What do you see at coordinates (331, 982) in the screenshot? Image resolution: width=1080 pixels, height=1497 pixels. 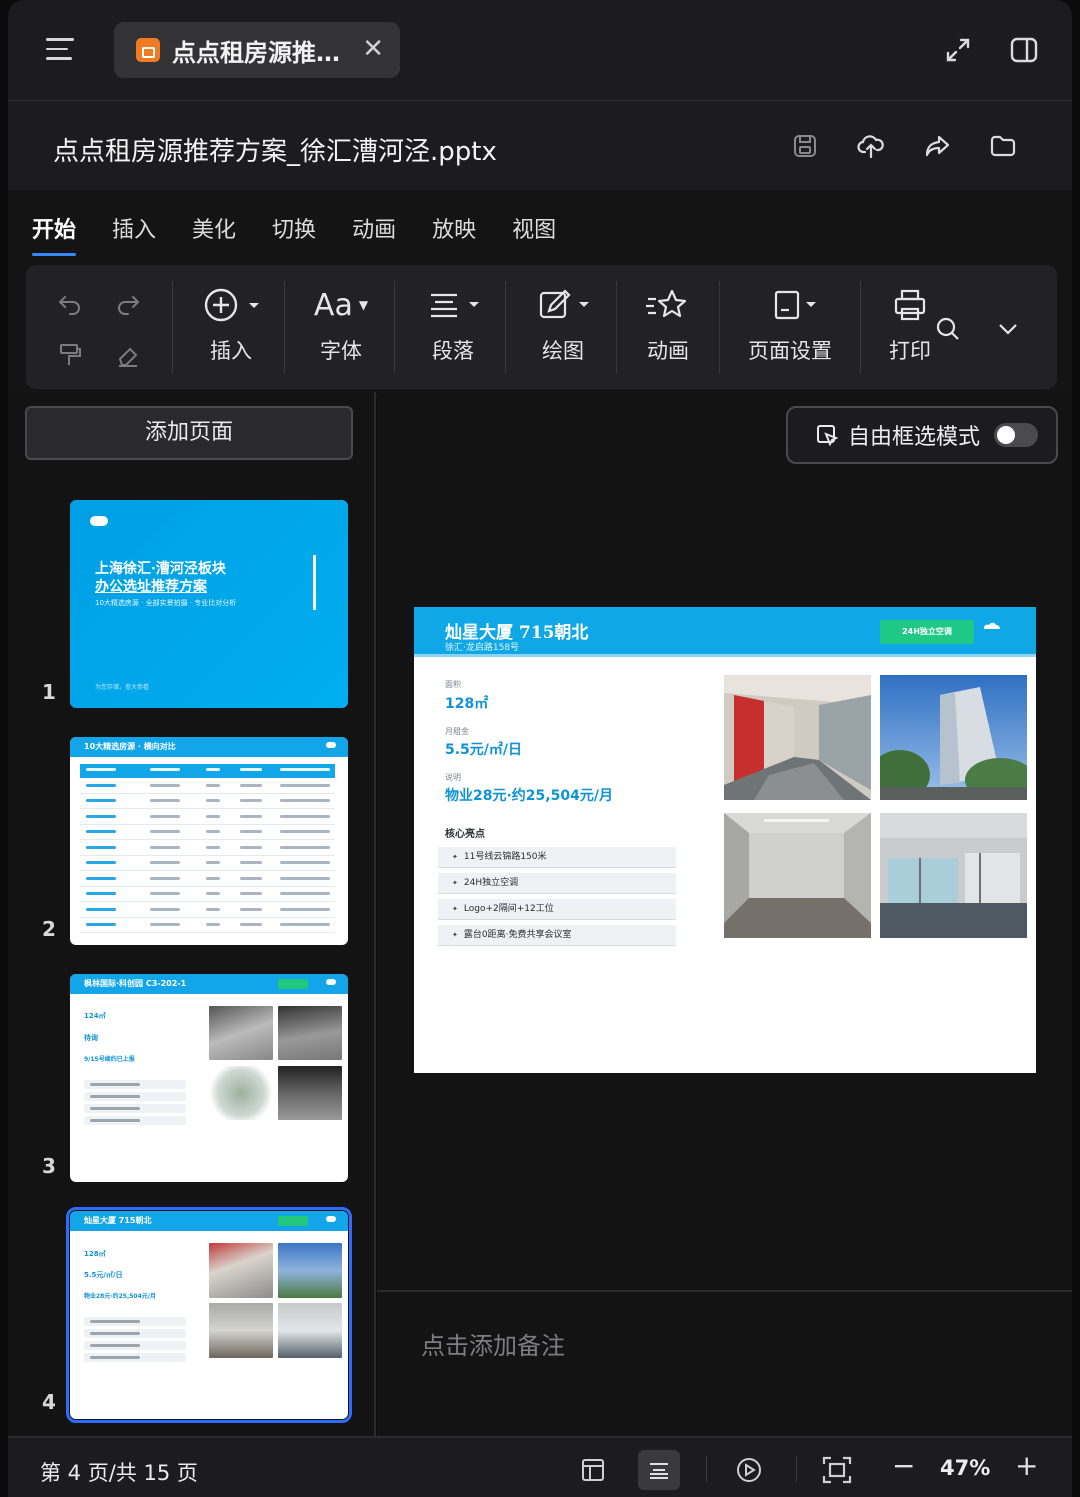 I see `logo-icon` at bounding box center [331, 982].